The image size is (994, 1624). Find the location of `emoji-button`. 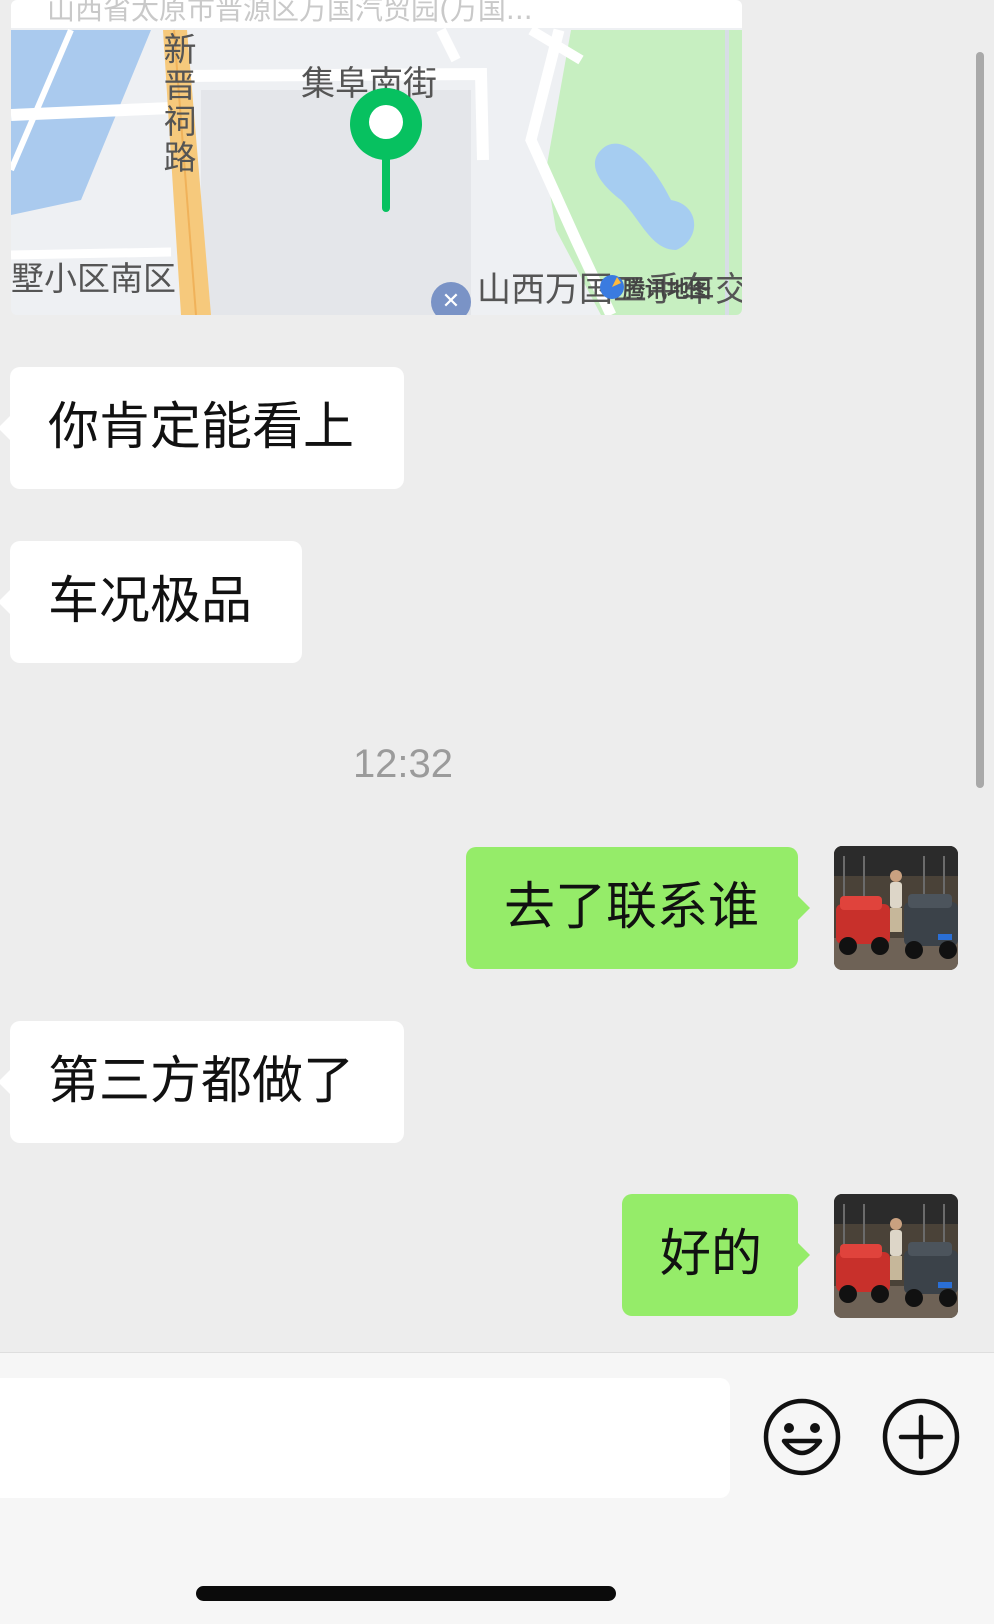

emoji-button is located at coordinates (802, 1437).